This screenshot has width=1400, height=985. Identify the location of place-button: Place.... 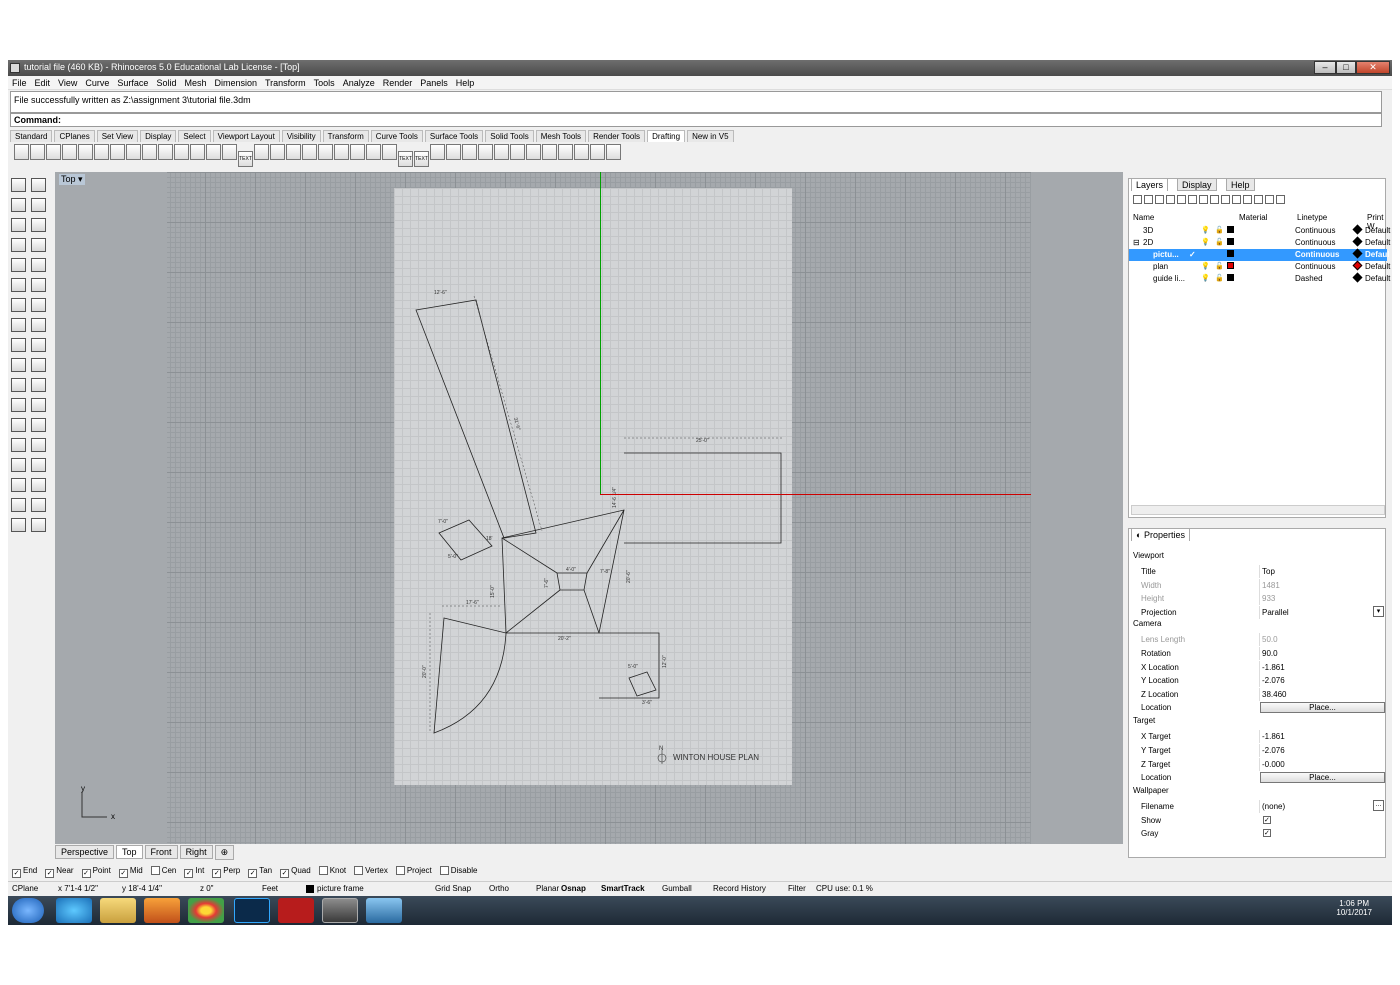
(1322, 778).